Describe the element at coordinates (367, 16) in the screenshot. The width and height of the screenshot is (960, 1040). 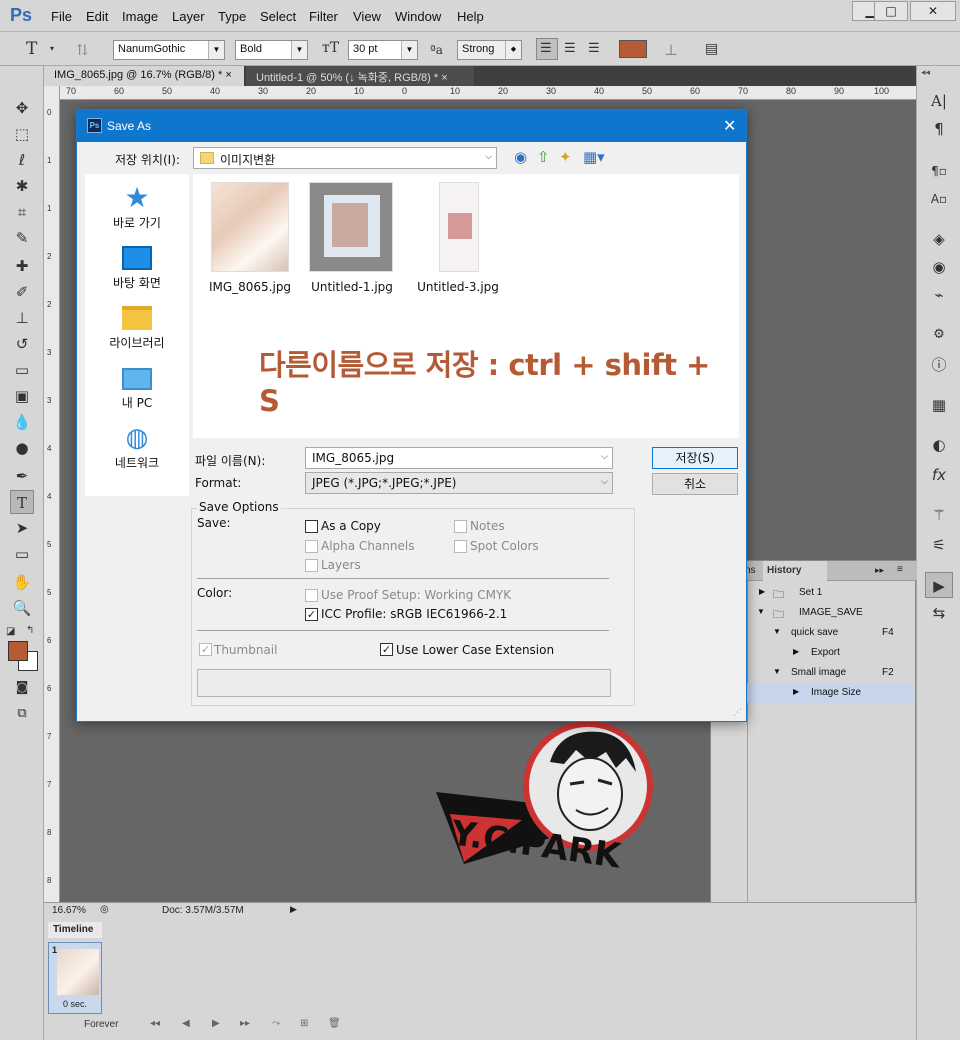
I see `menu-view: View` at that location.